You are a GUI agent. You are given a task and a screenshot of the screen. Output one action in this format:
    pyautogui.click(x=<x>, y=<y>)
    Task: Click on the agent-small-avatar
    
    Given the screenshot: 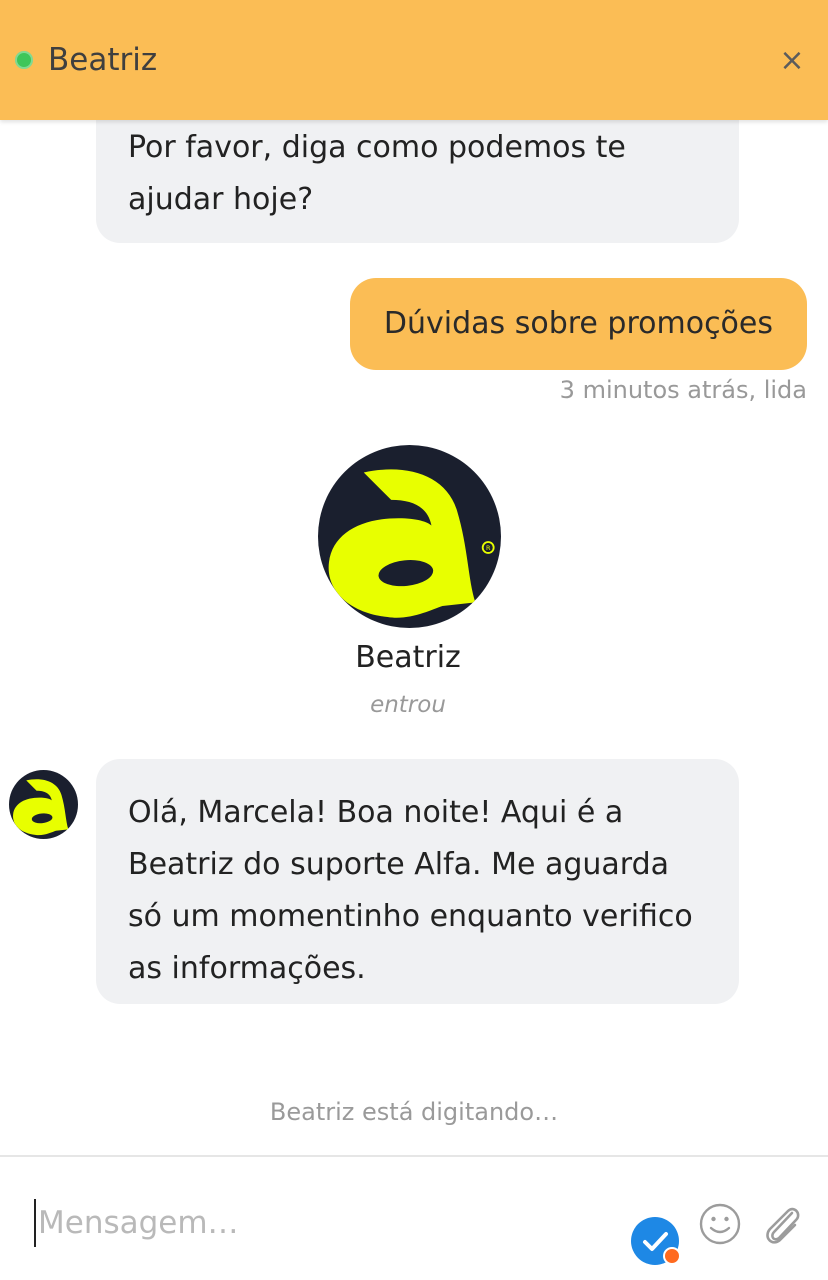 What is the action you would take?
    pyautogui.click(x=43, y=804)
    